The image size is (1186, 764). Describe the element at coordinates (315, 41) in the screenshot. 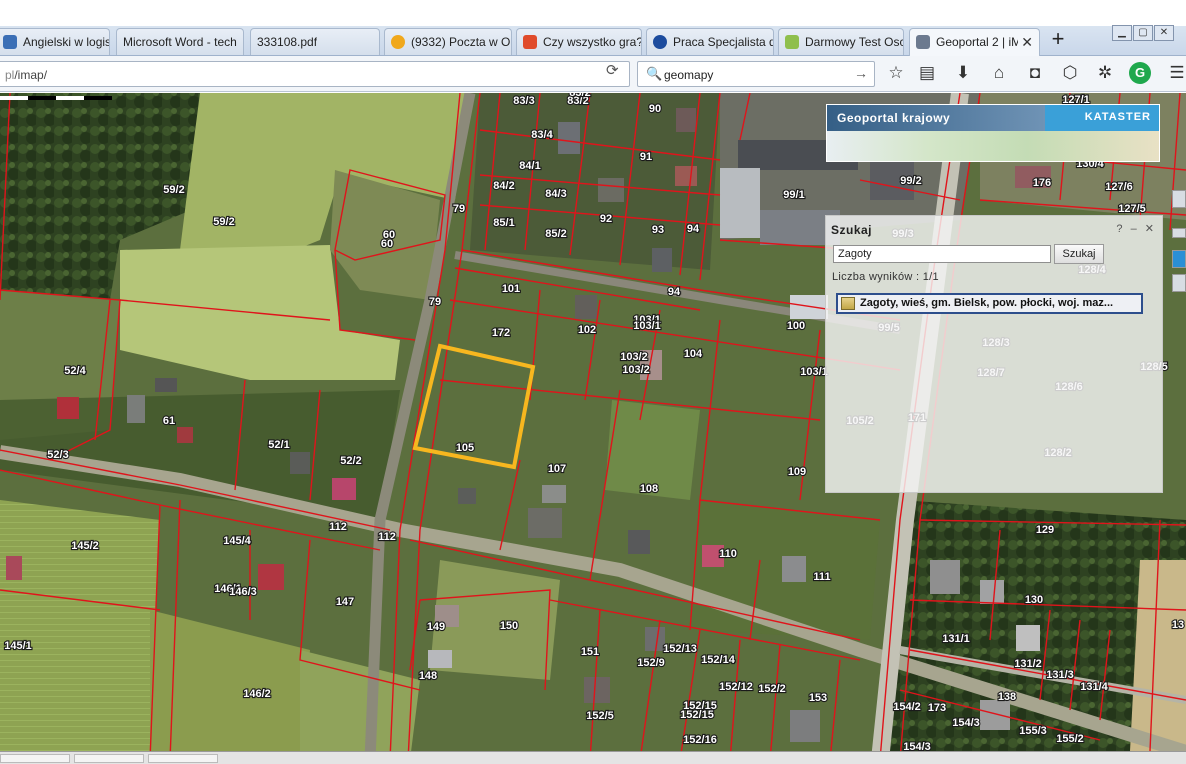

I see `tab-pdf: 333108.pdf` at that location.